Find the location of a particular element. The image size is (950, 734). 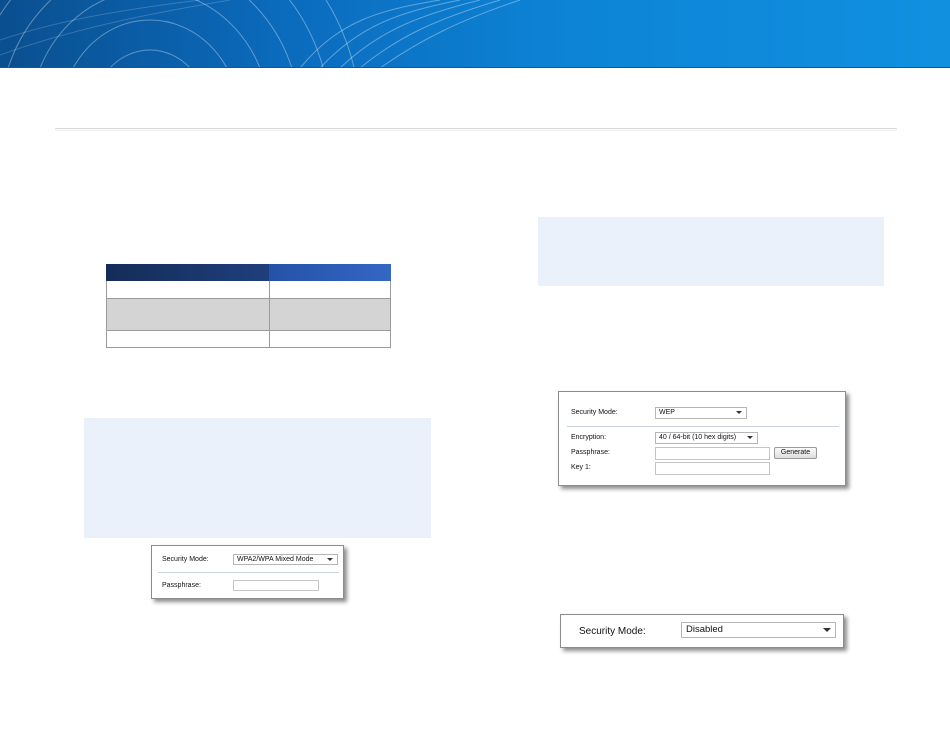

horizontal-rule is located at coordinates (476, 129).